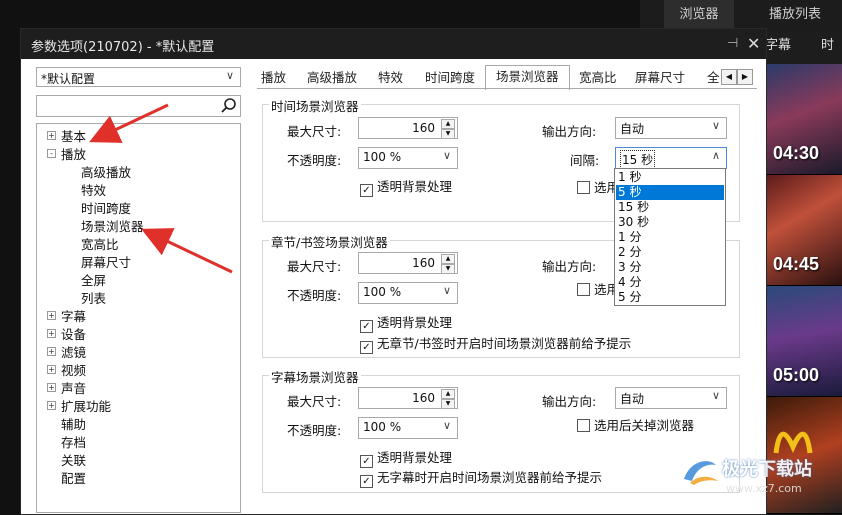 The image size is (842, 515). I want to click on watermark-brand: 极光下载站, so click(767, 469).